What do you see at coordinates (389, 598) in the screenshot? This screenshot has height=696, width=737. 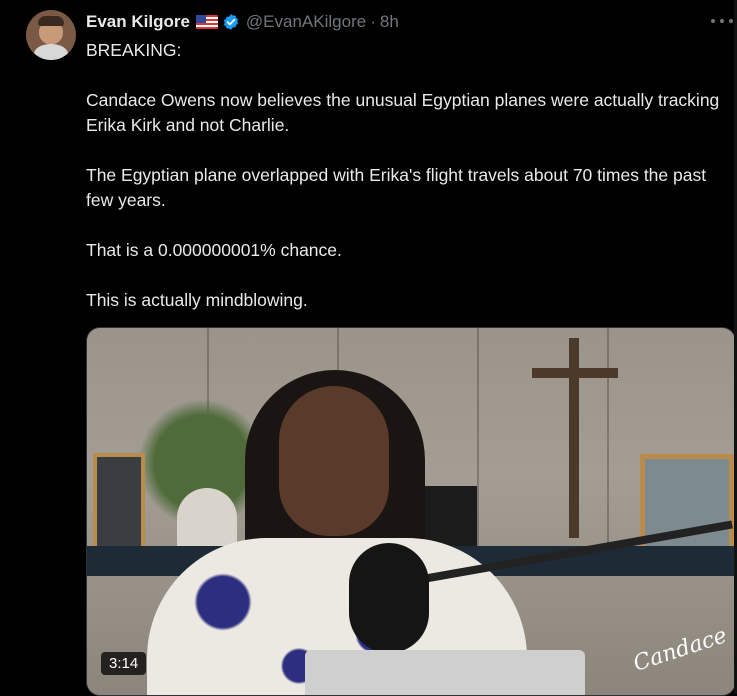 I see `microphone` at bounding box center [389, 598].